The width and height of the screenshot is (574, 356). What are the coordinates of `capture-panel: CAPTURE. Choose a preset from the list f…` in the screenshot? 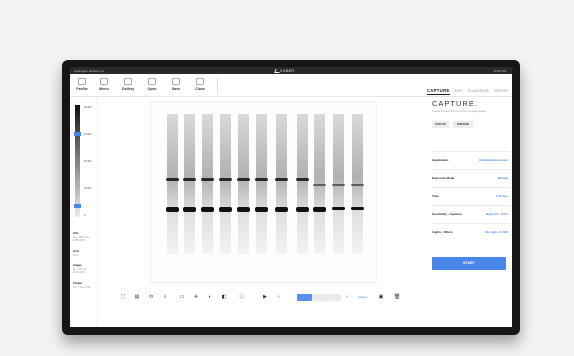 It's located at (468, 212).